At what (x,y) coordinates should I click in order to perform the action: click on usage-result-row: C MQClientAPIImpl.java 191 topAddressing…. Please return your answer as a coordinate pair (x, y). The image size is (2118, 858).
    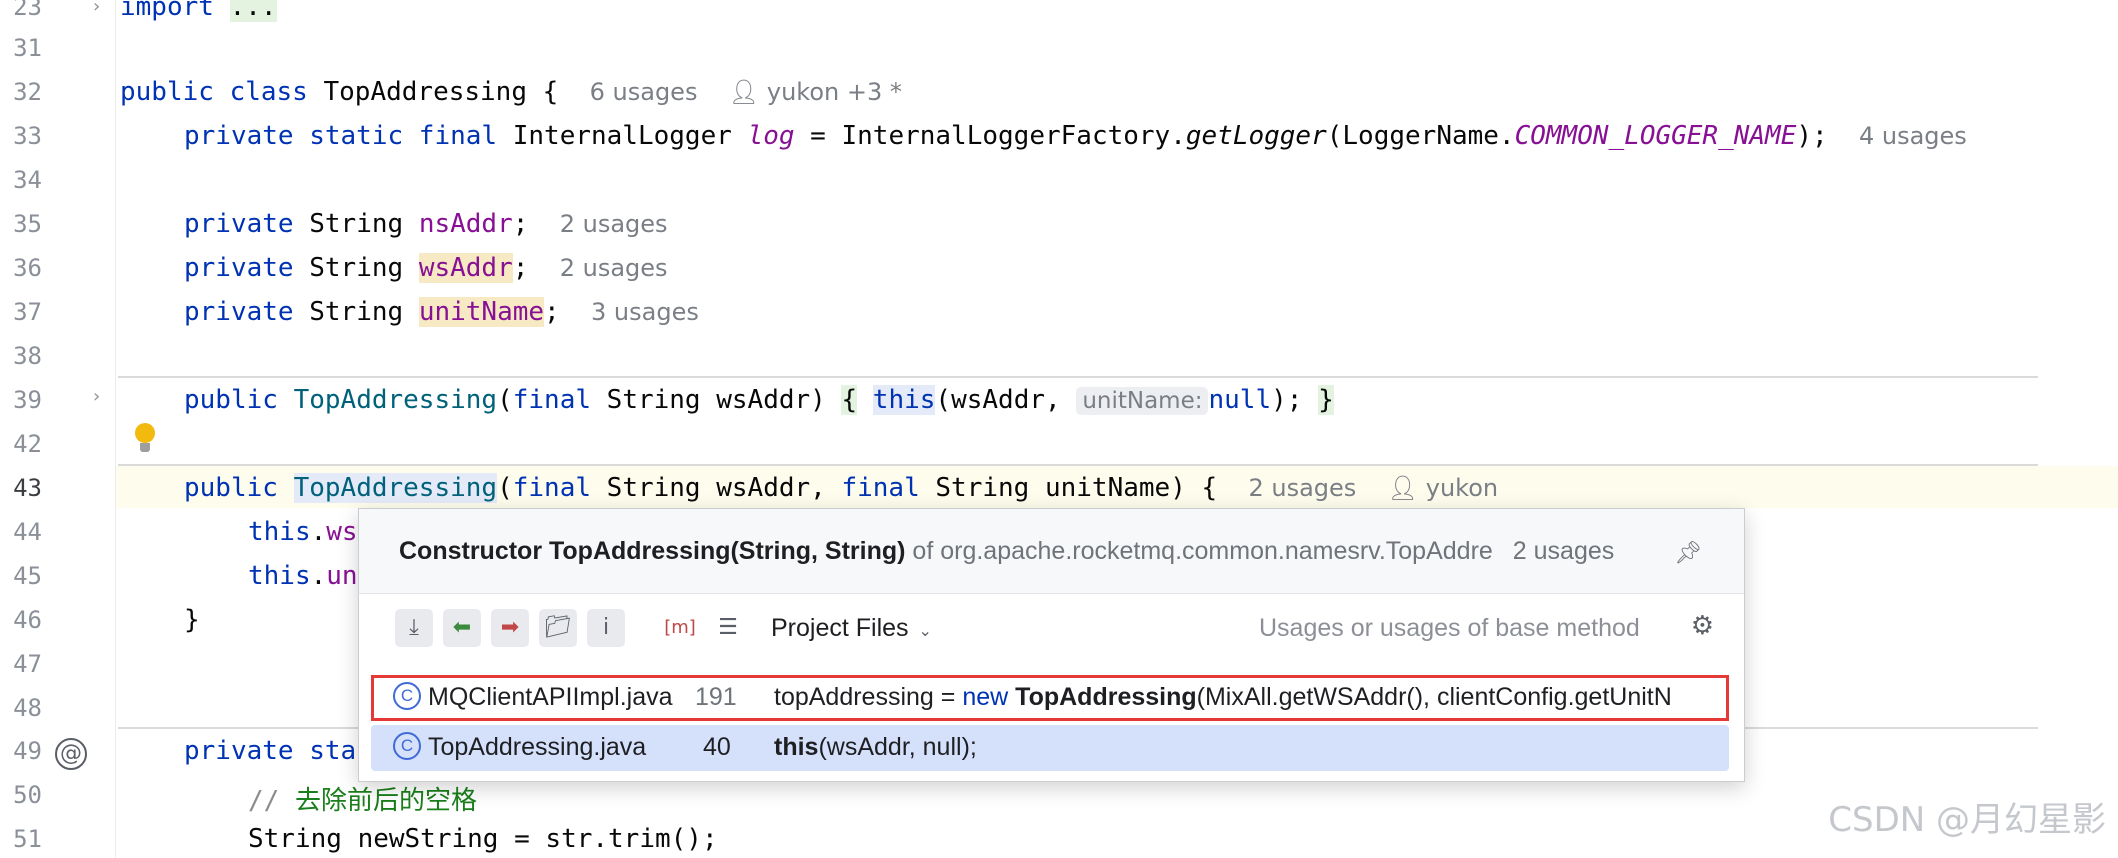
    Looking at the image, I should click on (1050, 698).